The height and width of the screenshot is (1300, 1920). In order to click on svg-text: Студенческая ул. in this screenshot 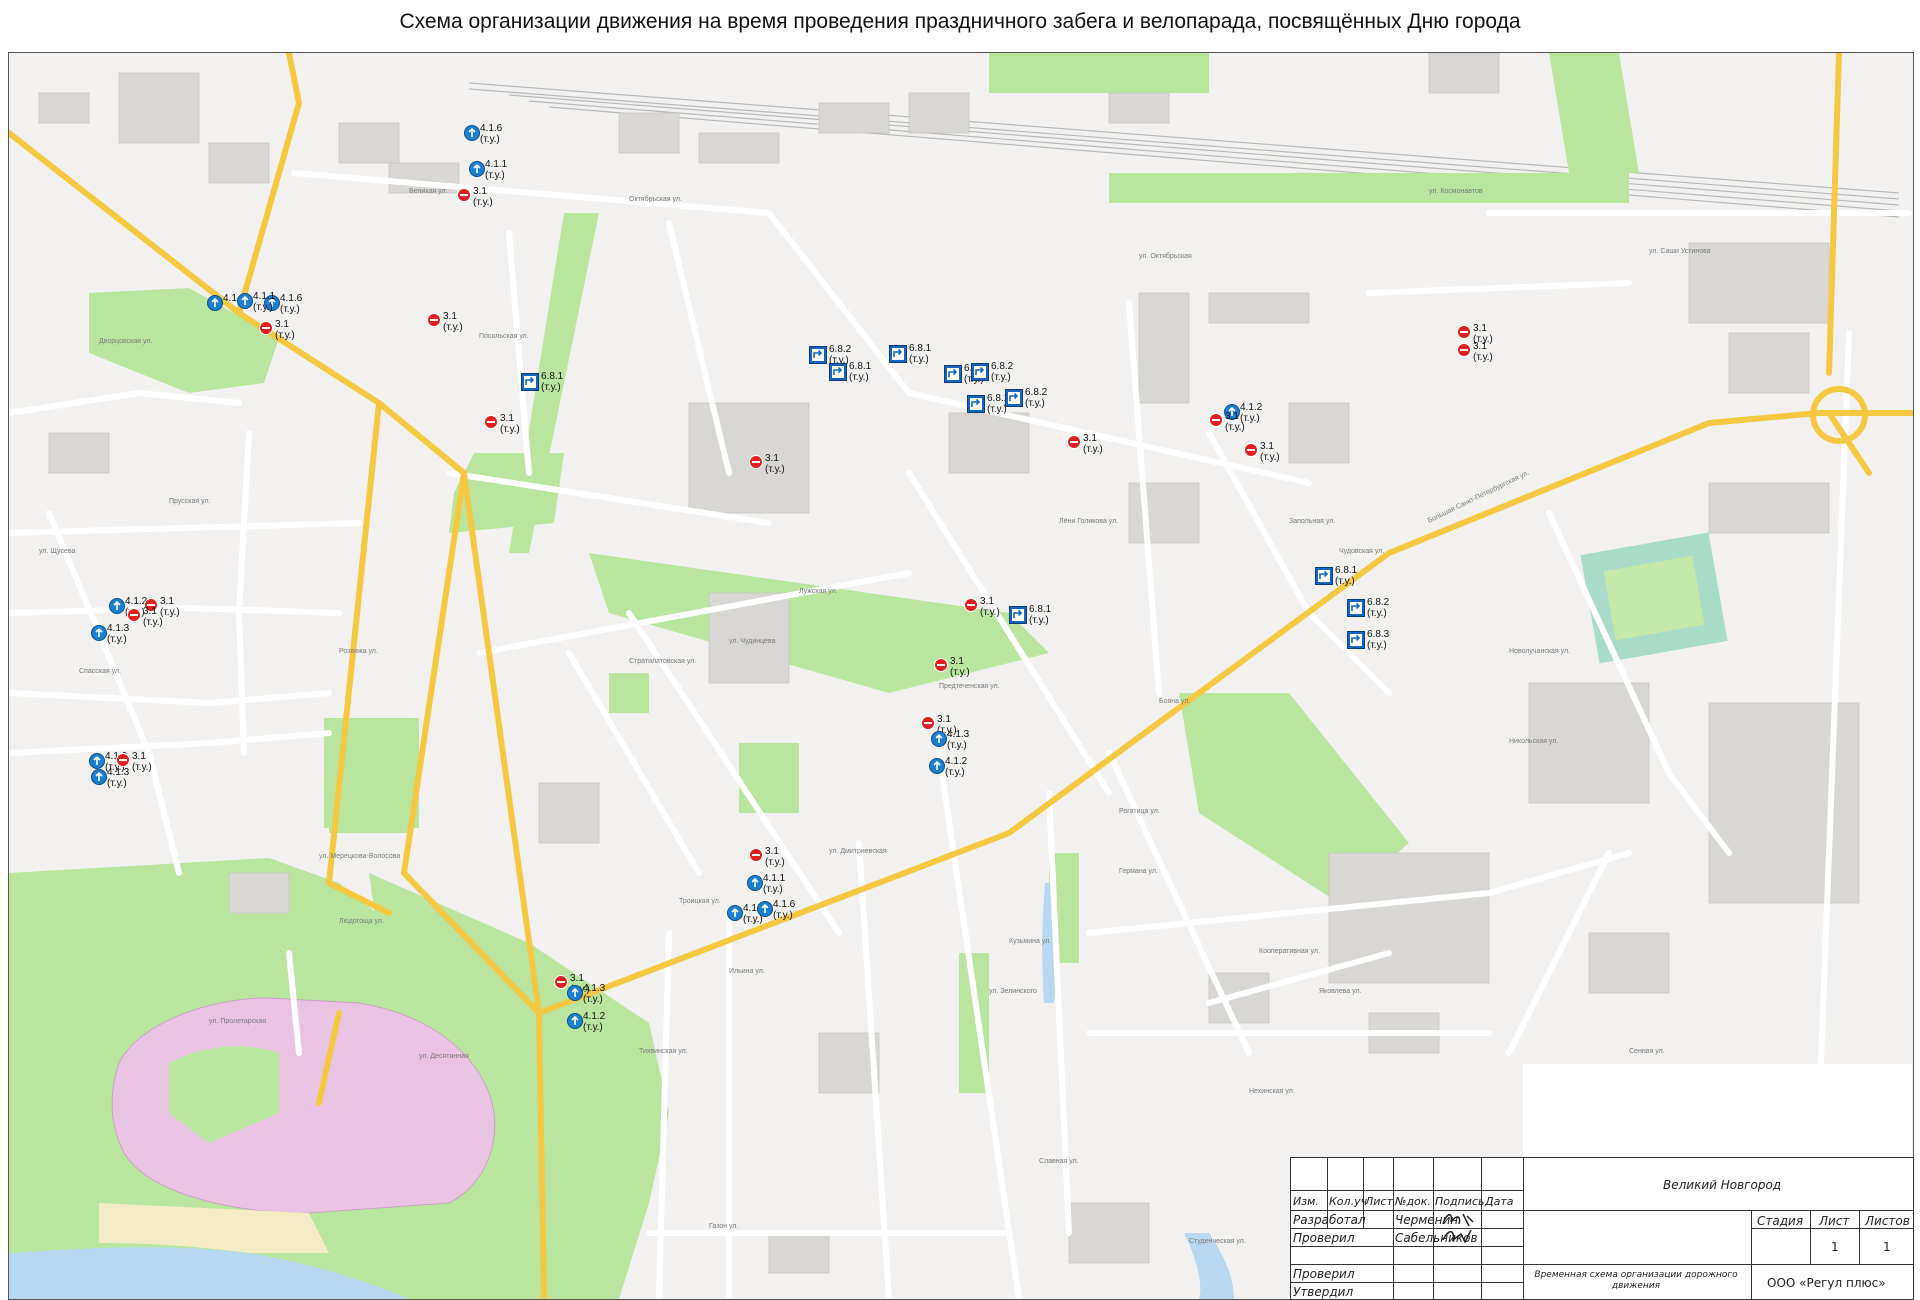, I will do `click(1217, 1241)`.